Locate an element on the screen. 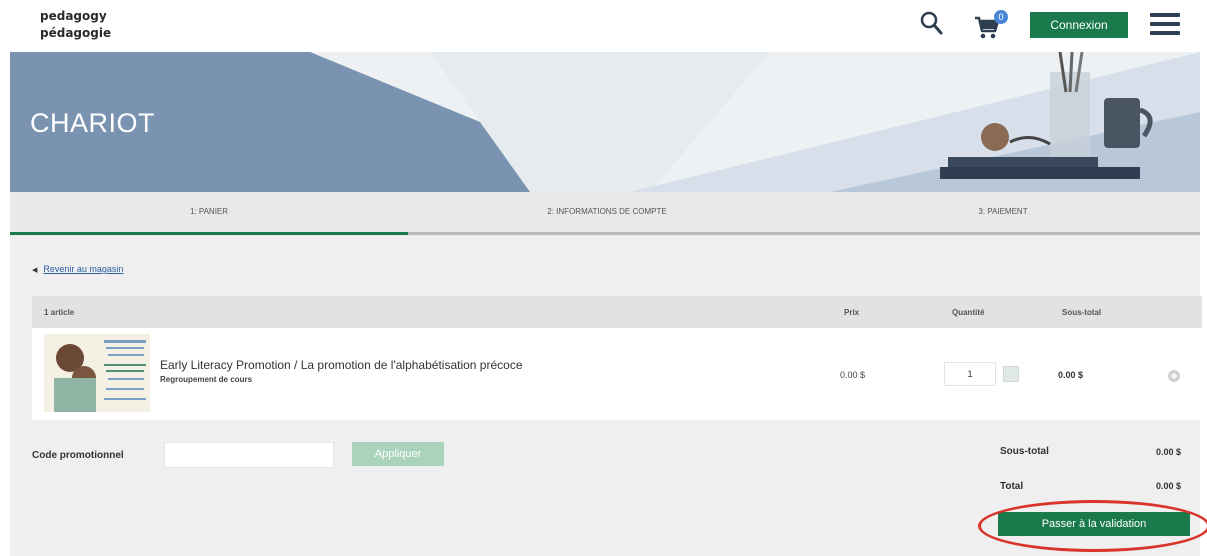  search-icon is located at coordinates (931, 23).